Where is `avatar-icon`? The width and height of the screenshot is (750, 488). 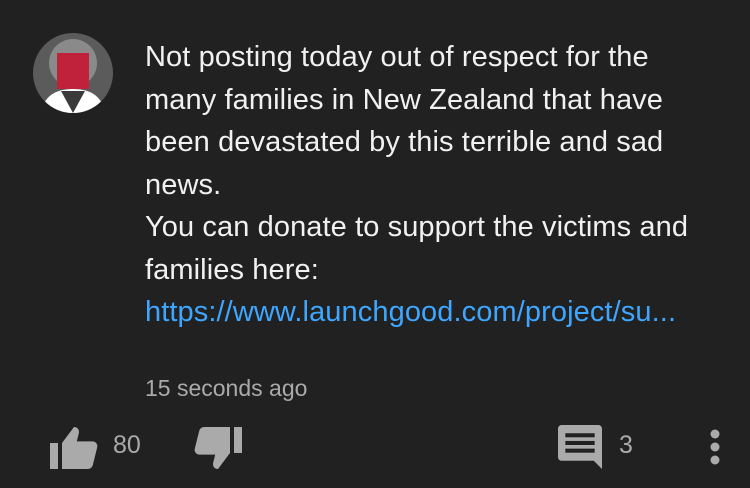
avatar-icon is located at coordinates (73, 73).